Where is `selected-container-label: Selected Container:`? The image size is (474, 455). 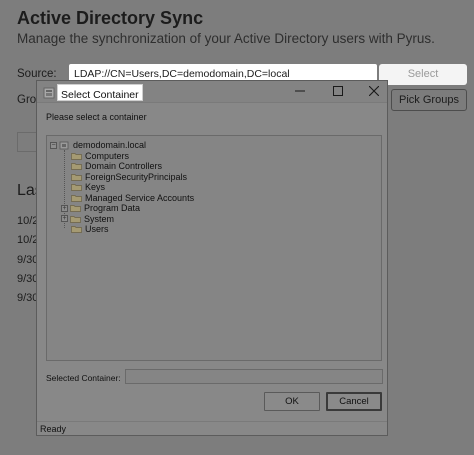
selected-container-label: Selected Container: is located at coordinates (83, 378).